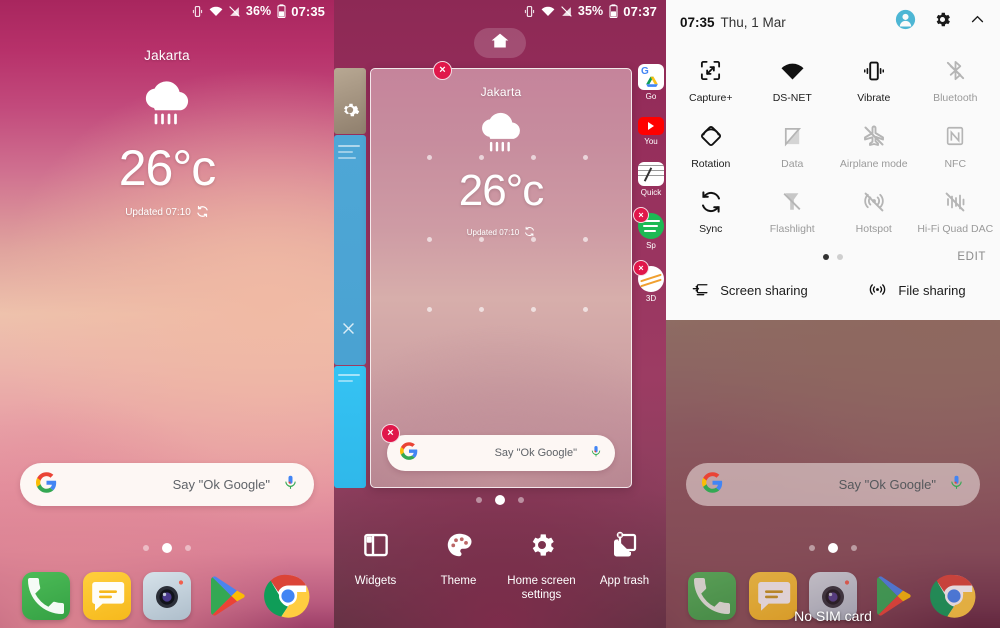  What do you see at coordinates (390, 433) in the screenshot?
I see `remove-searchbar-badge: ×` at bounding box center [390, 433].